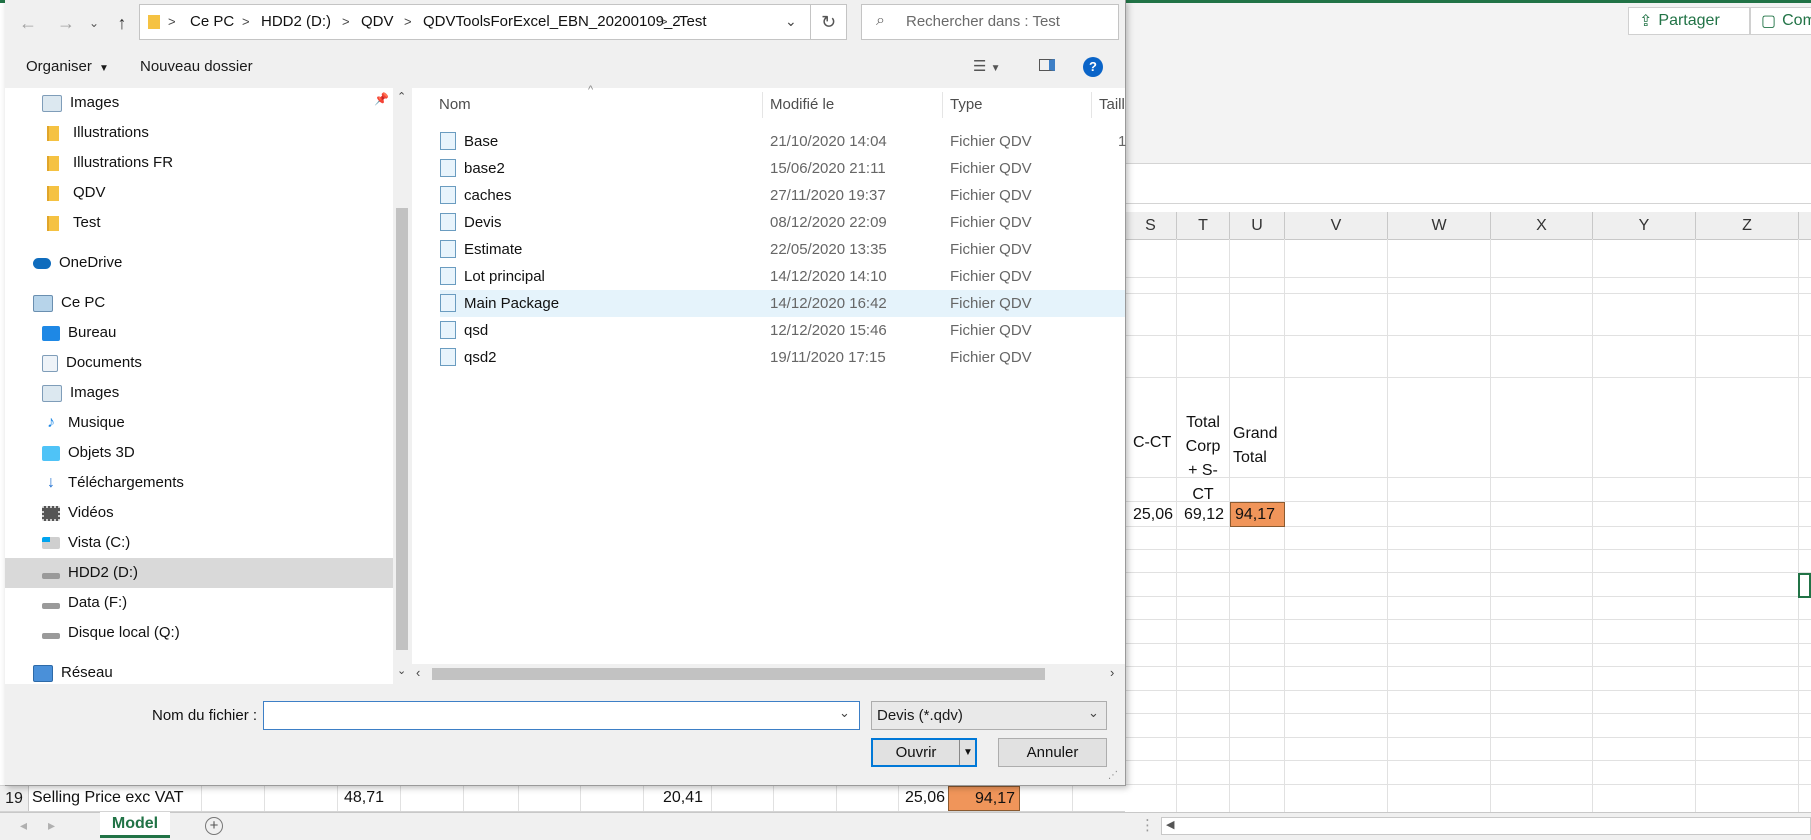 This screenshot has height=840, width=1811. What do you see at coordinates (552, 22) in the screenshot?
I see `breadcrumb-qdvtools: QDVToolsForExcel_EBN_20200109_2` at bounding box center [552, 22].